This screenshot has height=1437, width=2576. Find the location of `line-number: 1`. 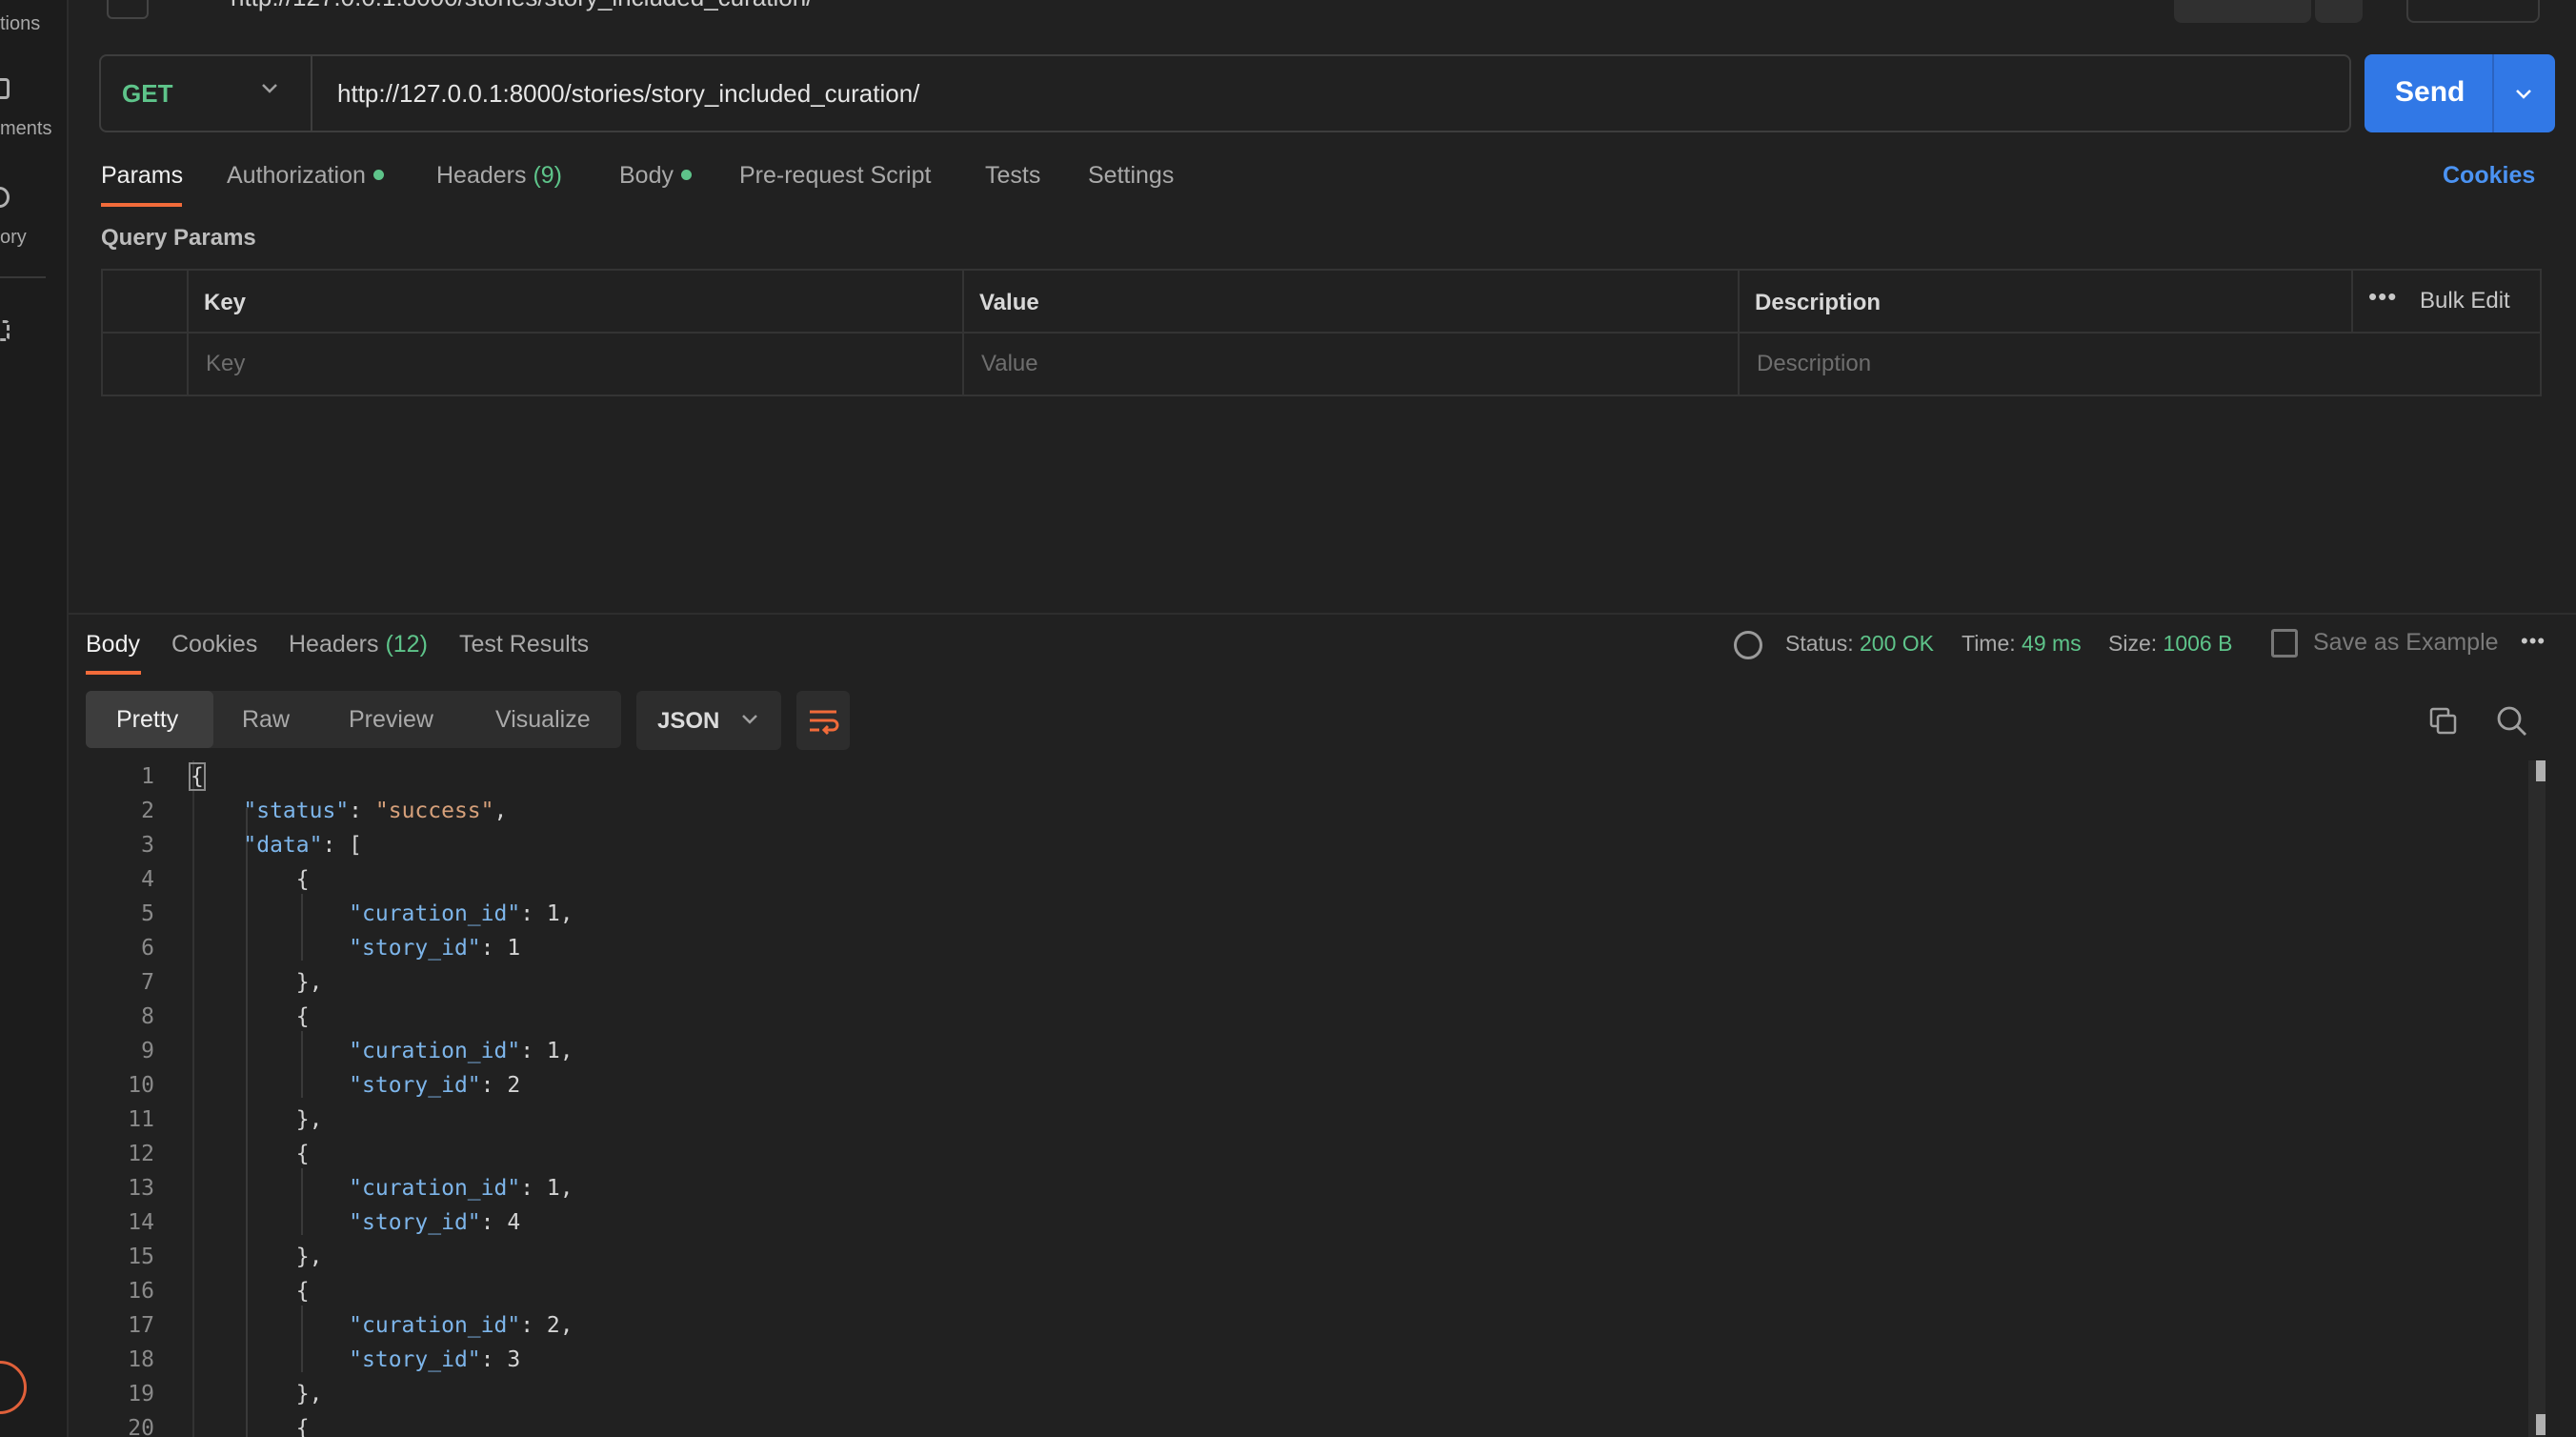

line-number: 1 is located at coordinates (147, 776).